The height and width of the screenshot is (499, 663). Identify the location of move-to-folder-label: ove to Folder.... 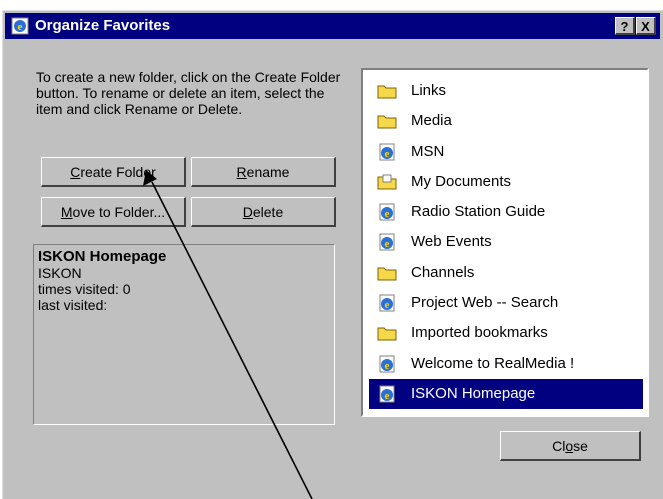
(119, 212).